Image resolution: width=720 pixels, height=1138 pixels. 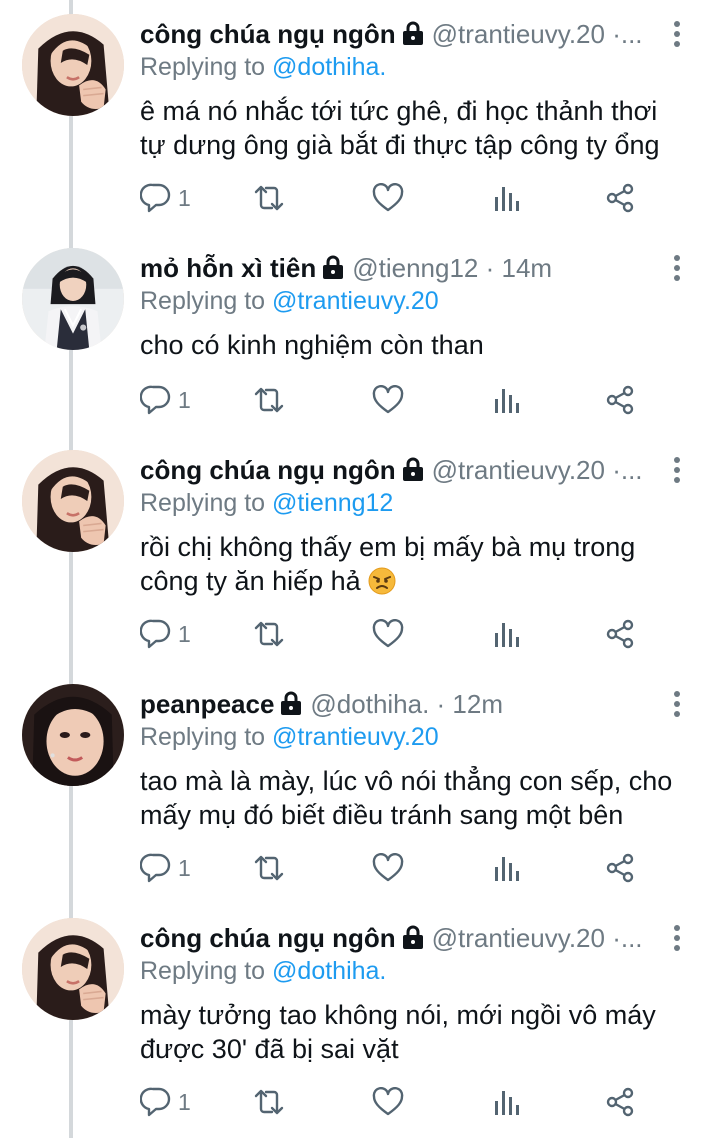 What do you see at coordinates (269, 1049) in the screenshot?
I see `tweet-text-line: được 30' đã bị sai vặt` at bounding box center [269, 1049].